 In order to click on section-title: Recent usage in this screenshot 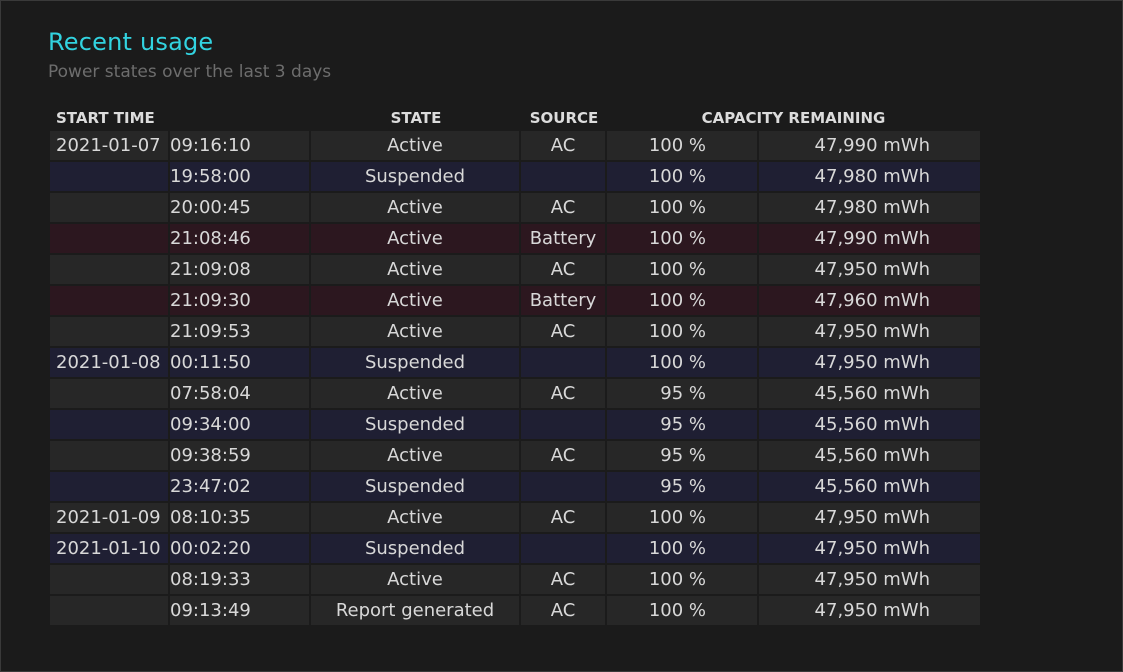, I will do `click(131, 42)`.